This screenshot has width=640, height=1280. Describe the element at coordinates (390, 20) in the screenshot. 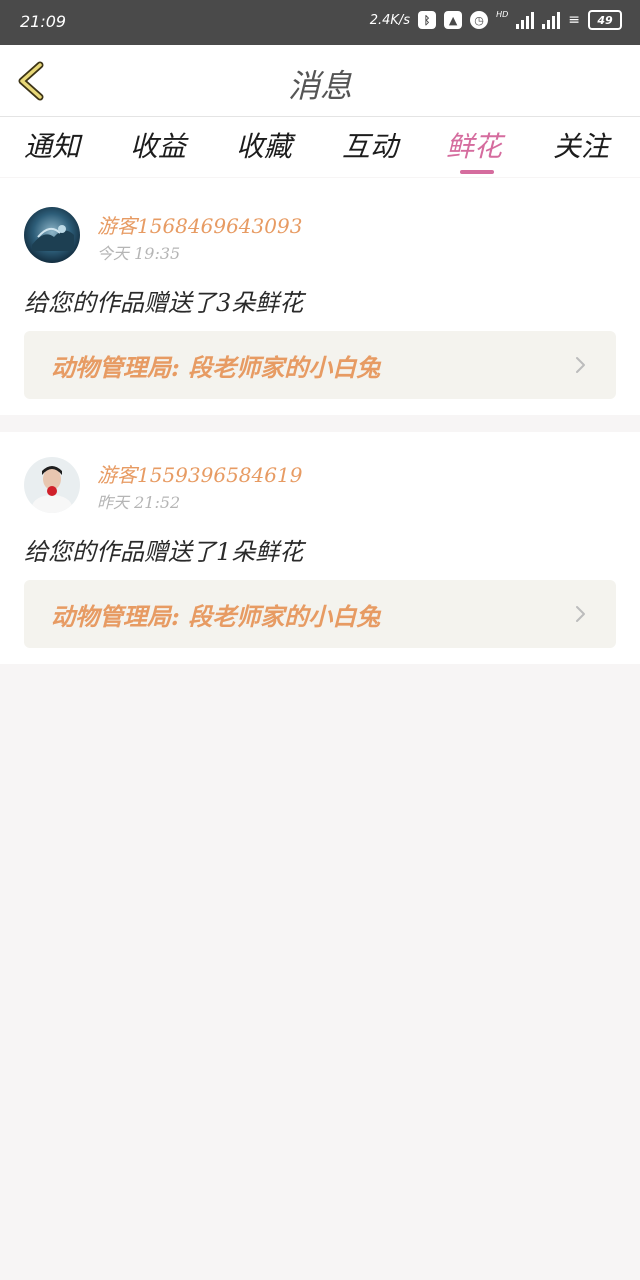

I see `network-speed: 2.4K/s` at that location.